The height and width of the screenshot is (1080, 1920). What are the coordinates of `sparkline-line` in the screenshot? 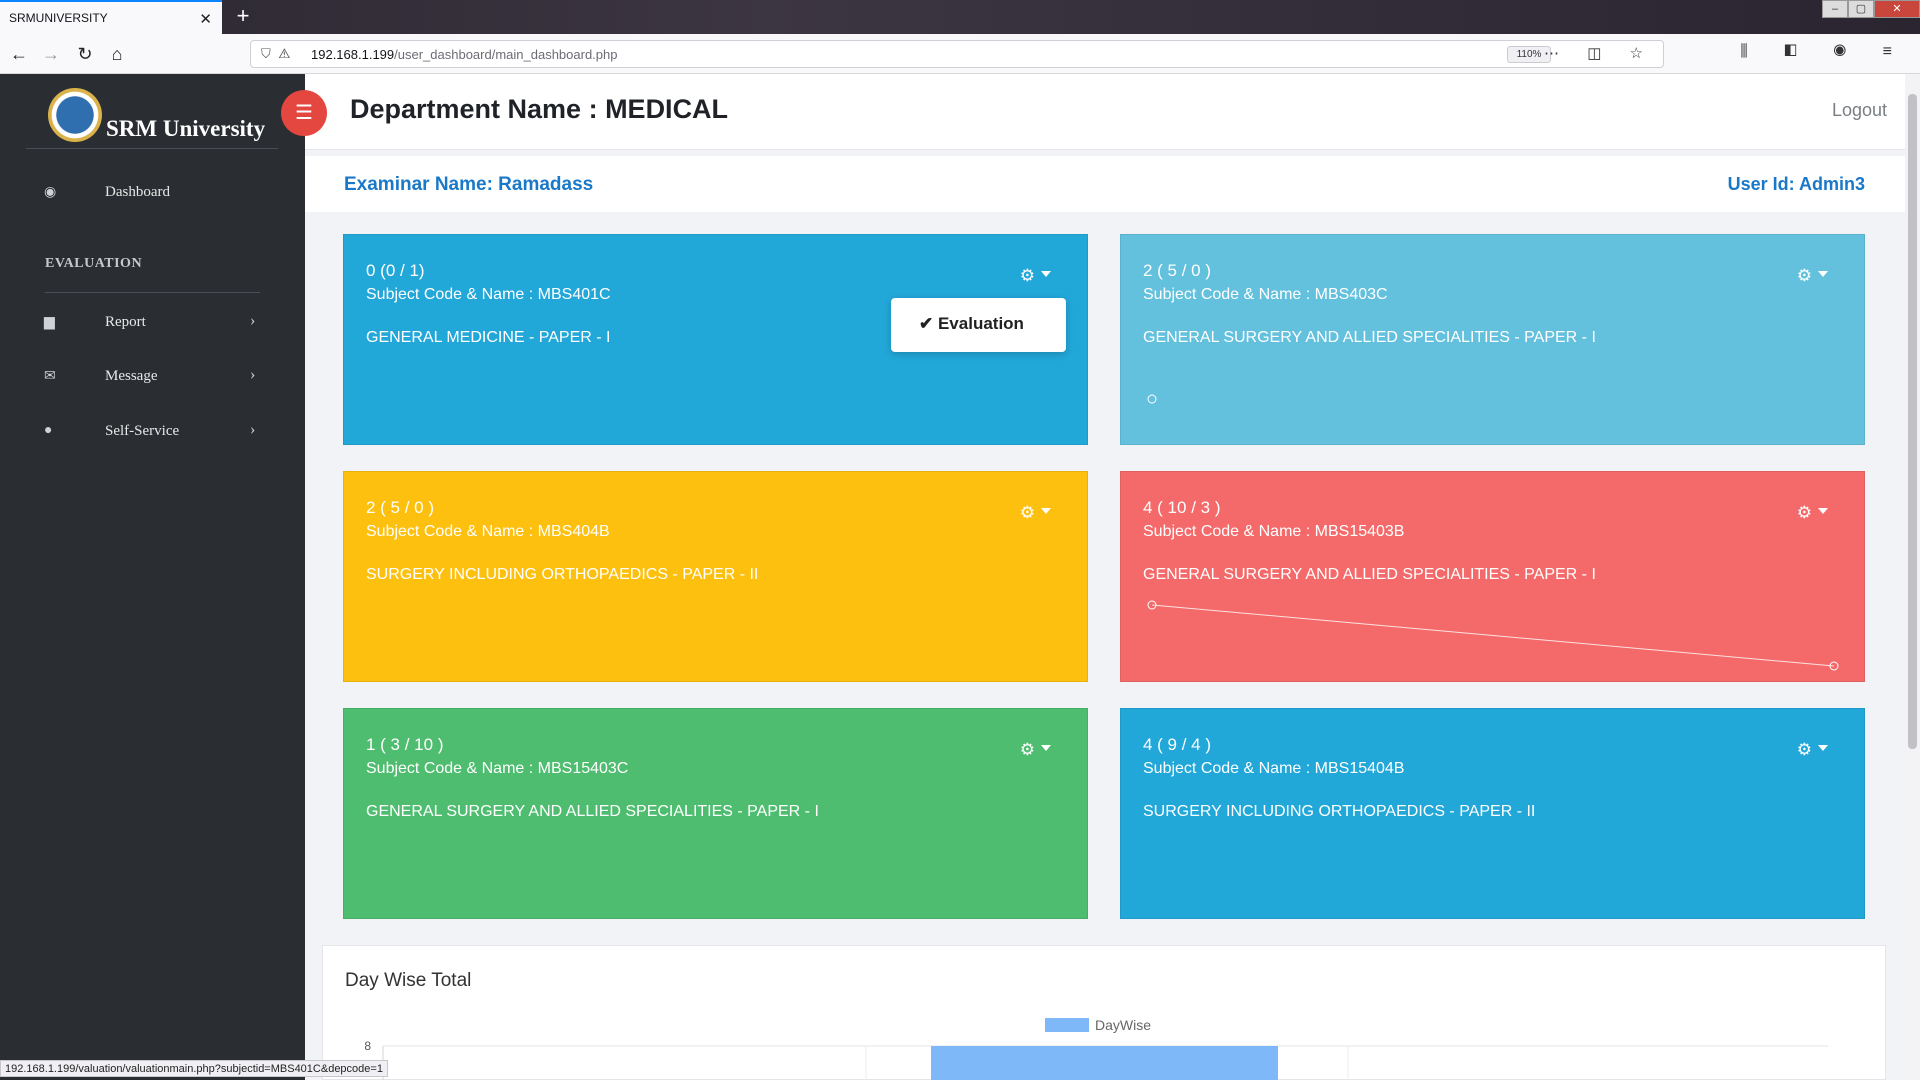 It's located at (1493, 635).